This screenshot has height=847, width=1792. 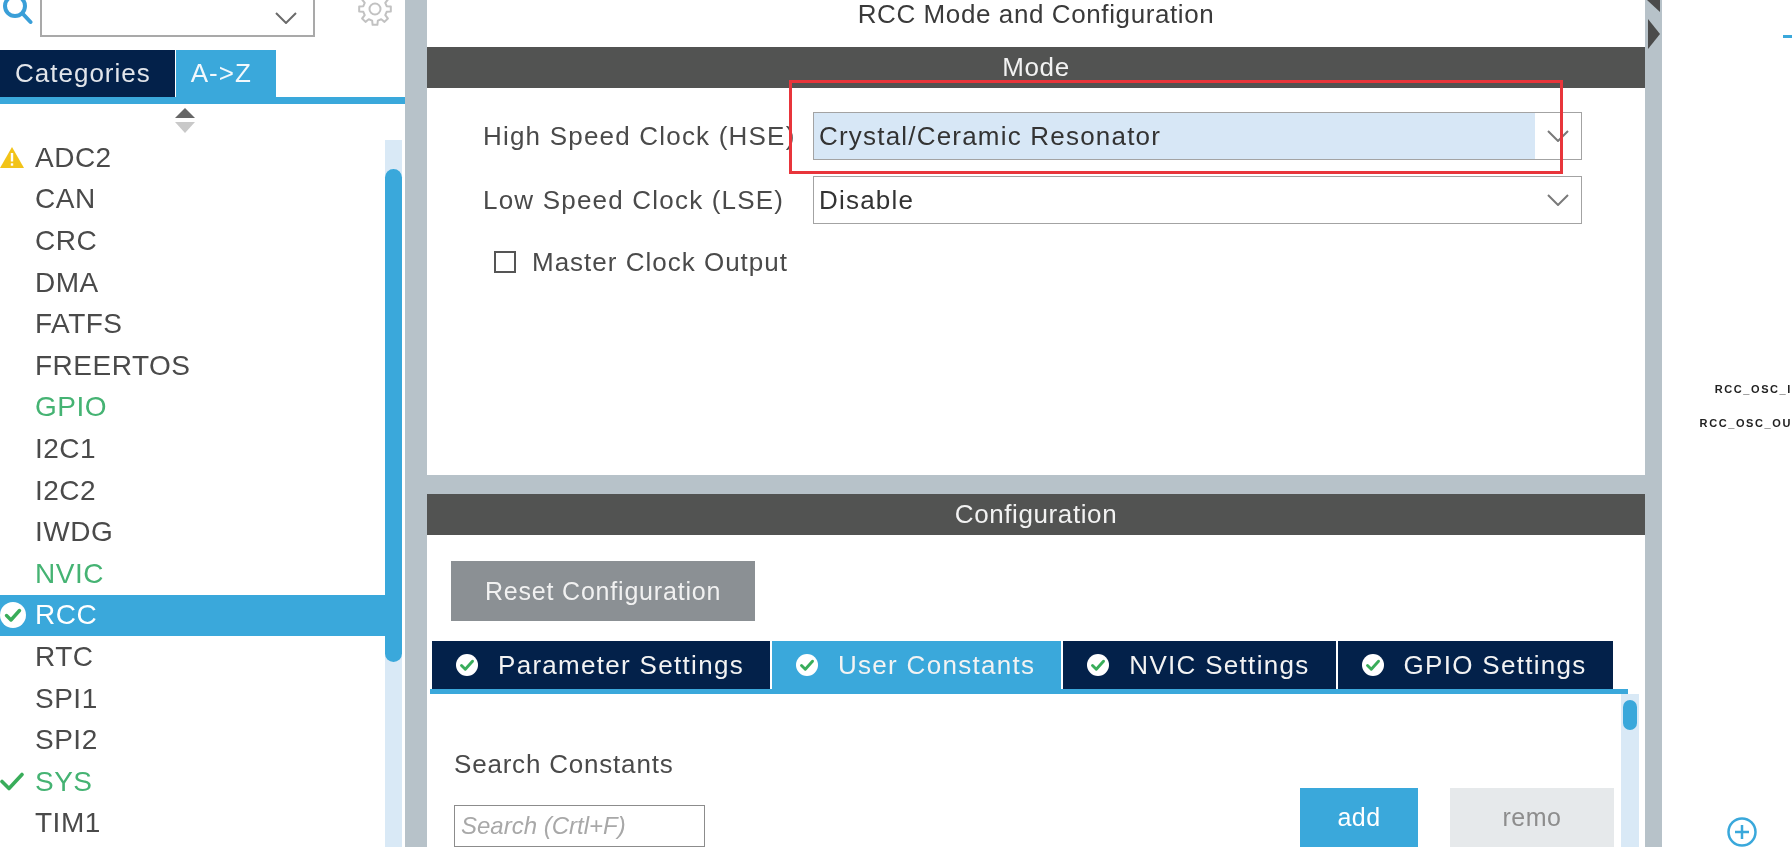 What do you see at coordinates (1475, 665) in the screenshot?
I see `settings-tab: GPIO Settings` at bounding box center [1475, 665].